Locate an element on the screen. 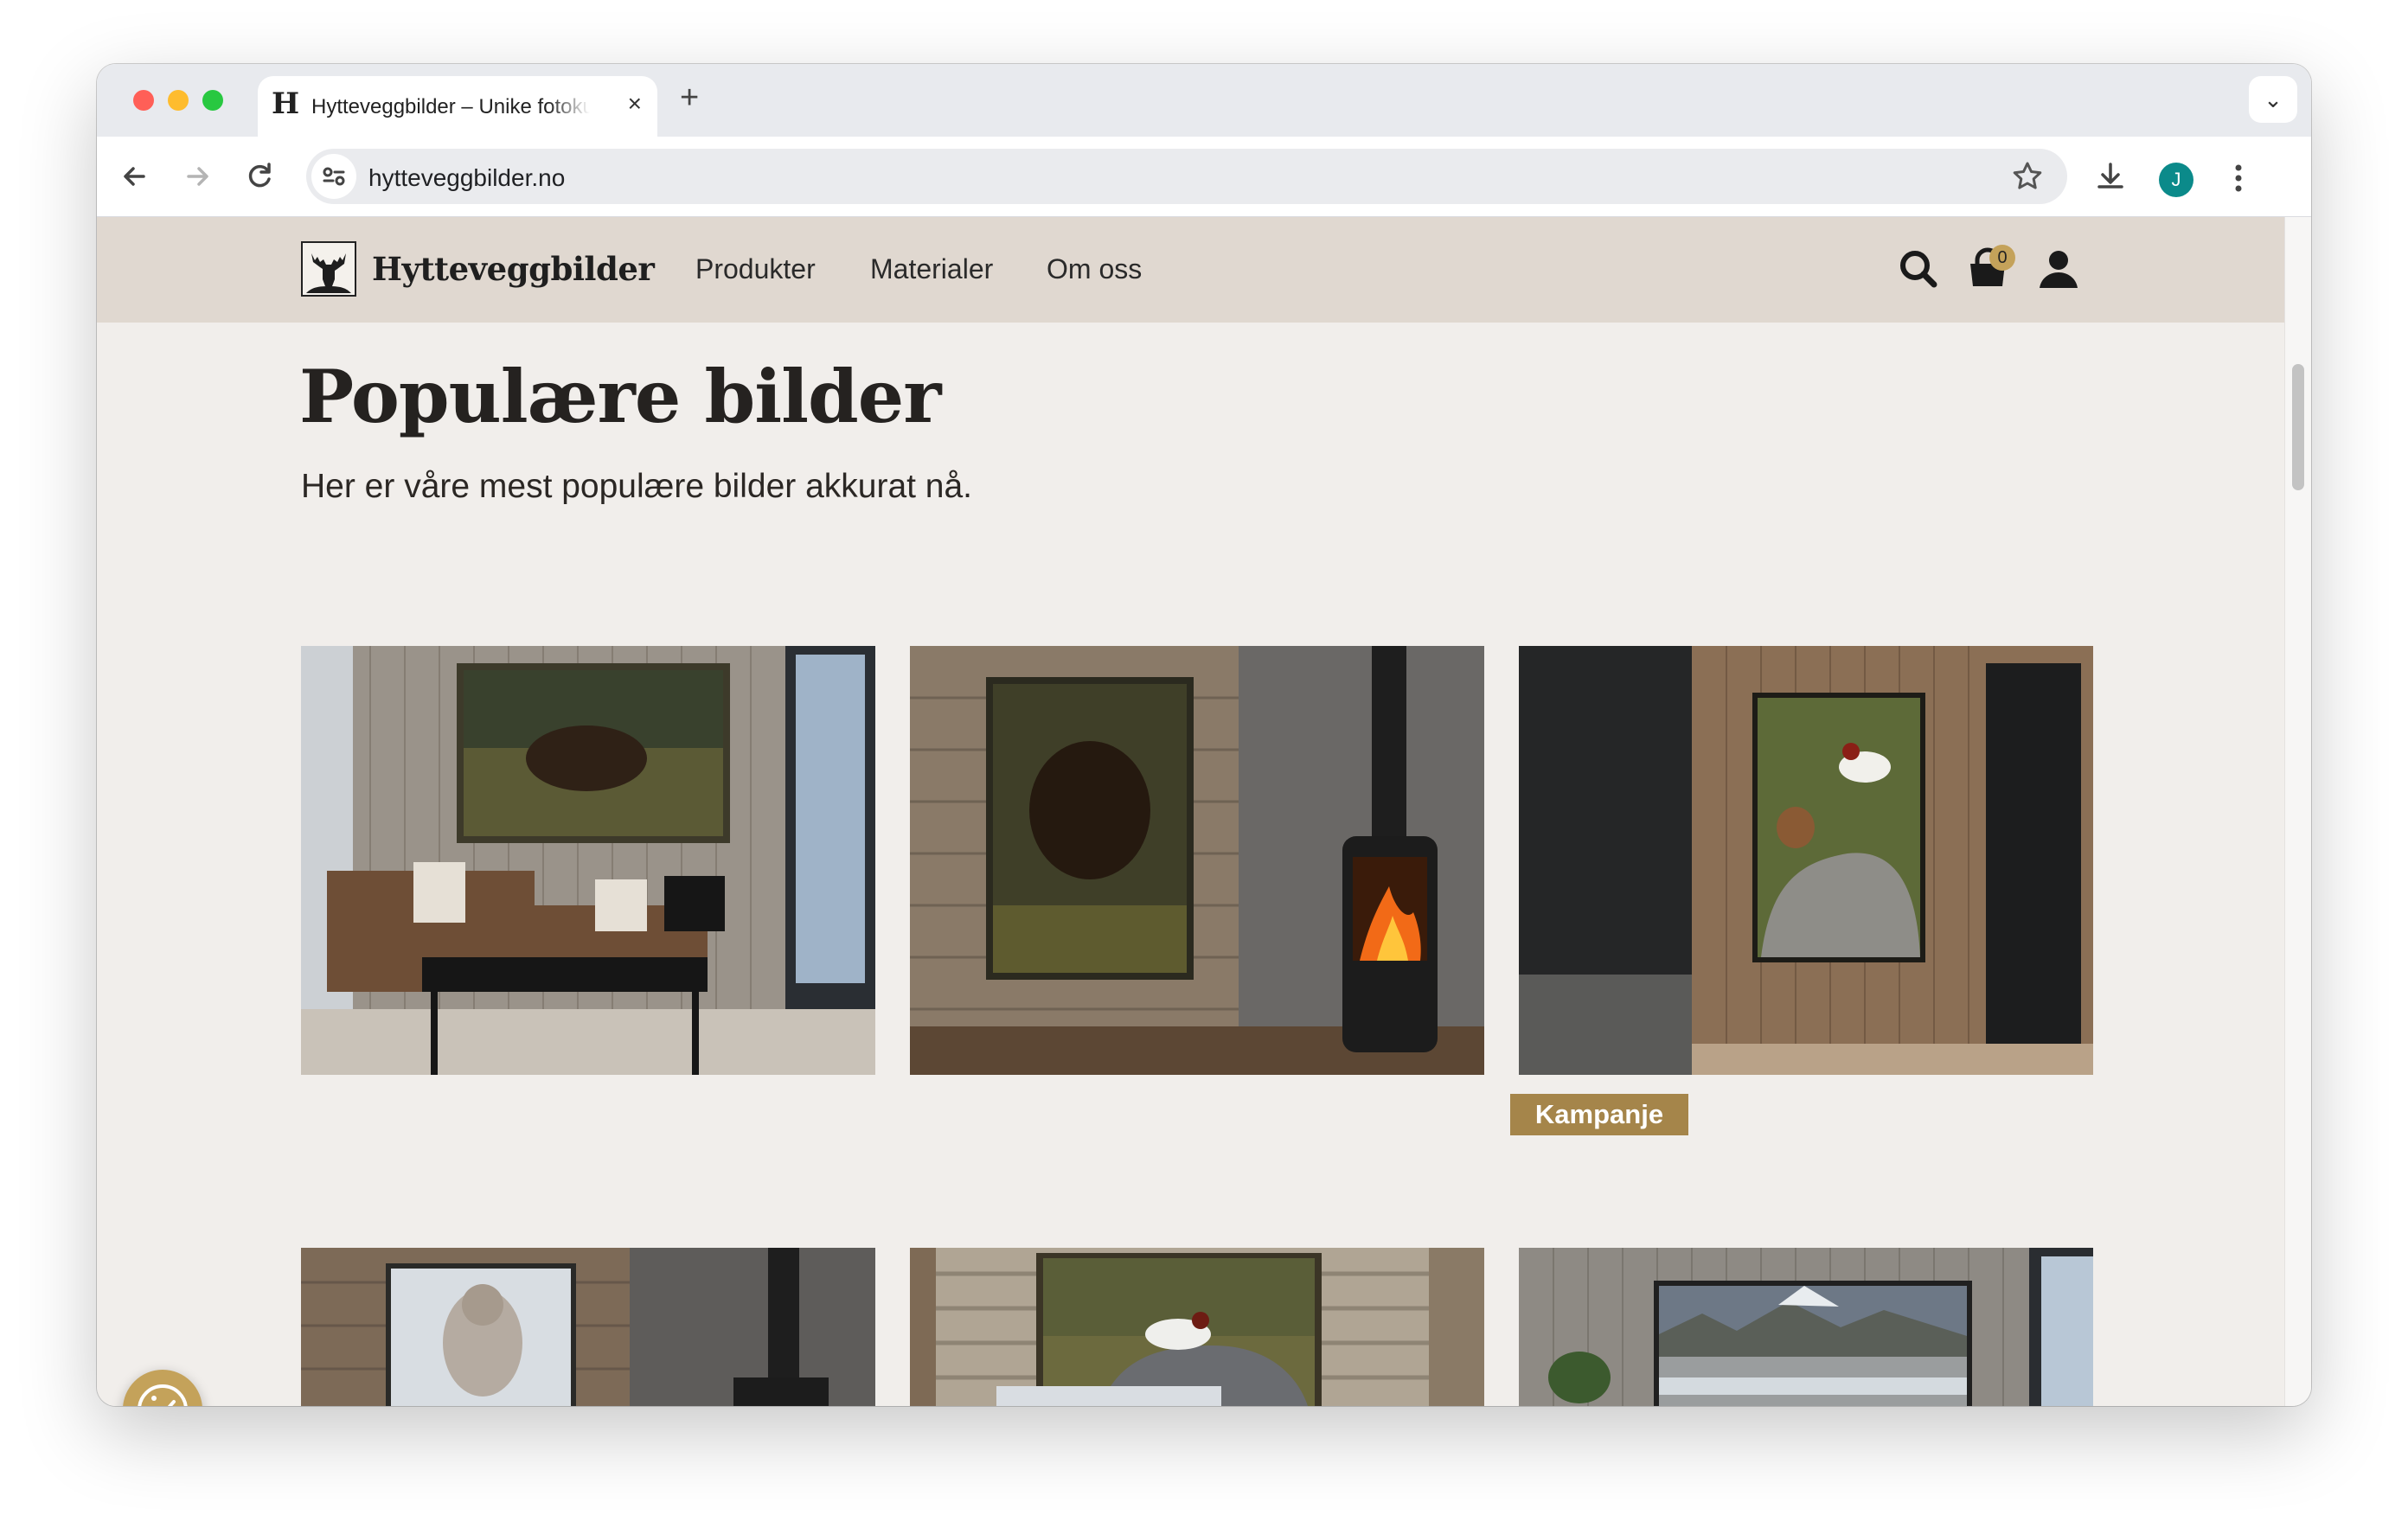 The width and height of the screenshot is (2408, 1534). back-icon is located at coordinates (134, 176).